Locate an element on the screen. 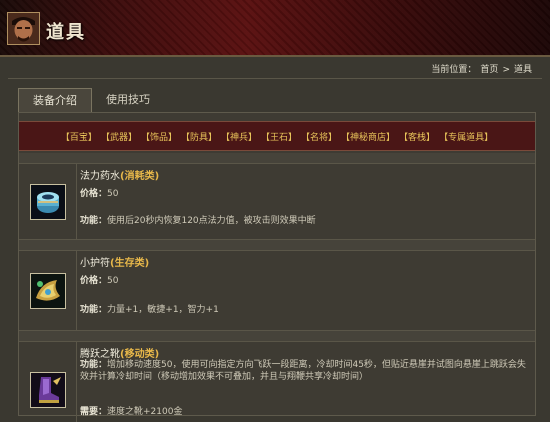  item-function: 功能：使用后20秒内恢复120点法力值，被攻击则效果中断 is located at coordinates (198, 219).